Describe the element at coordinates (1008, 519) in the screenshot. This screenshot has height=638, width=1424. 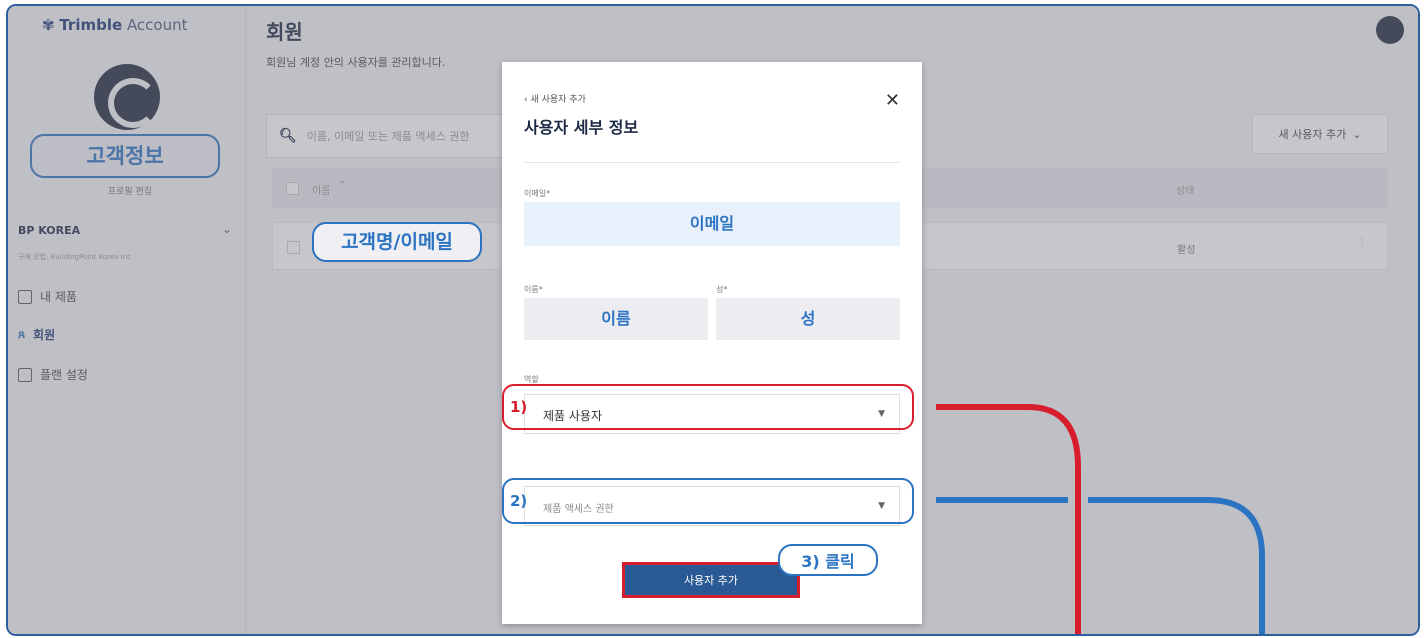
I see `red-connector-line` at that location.